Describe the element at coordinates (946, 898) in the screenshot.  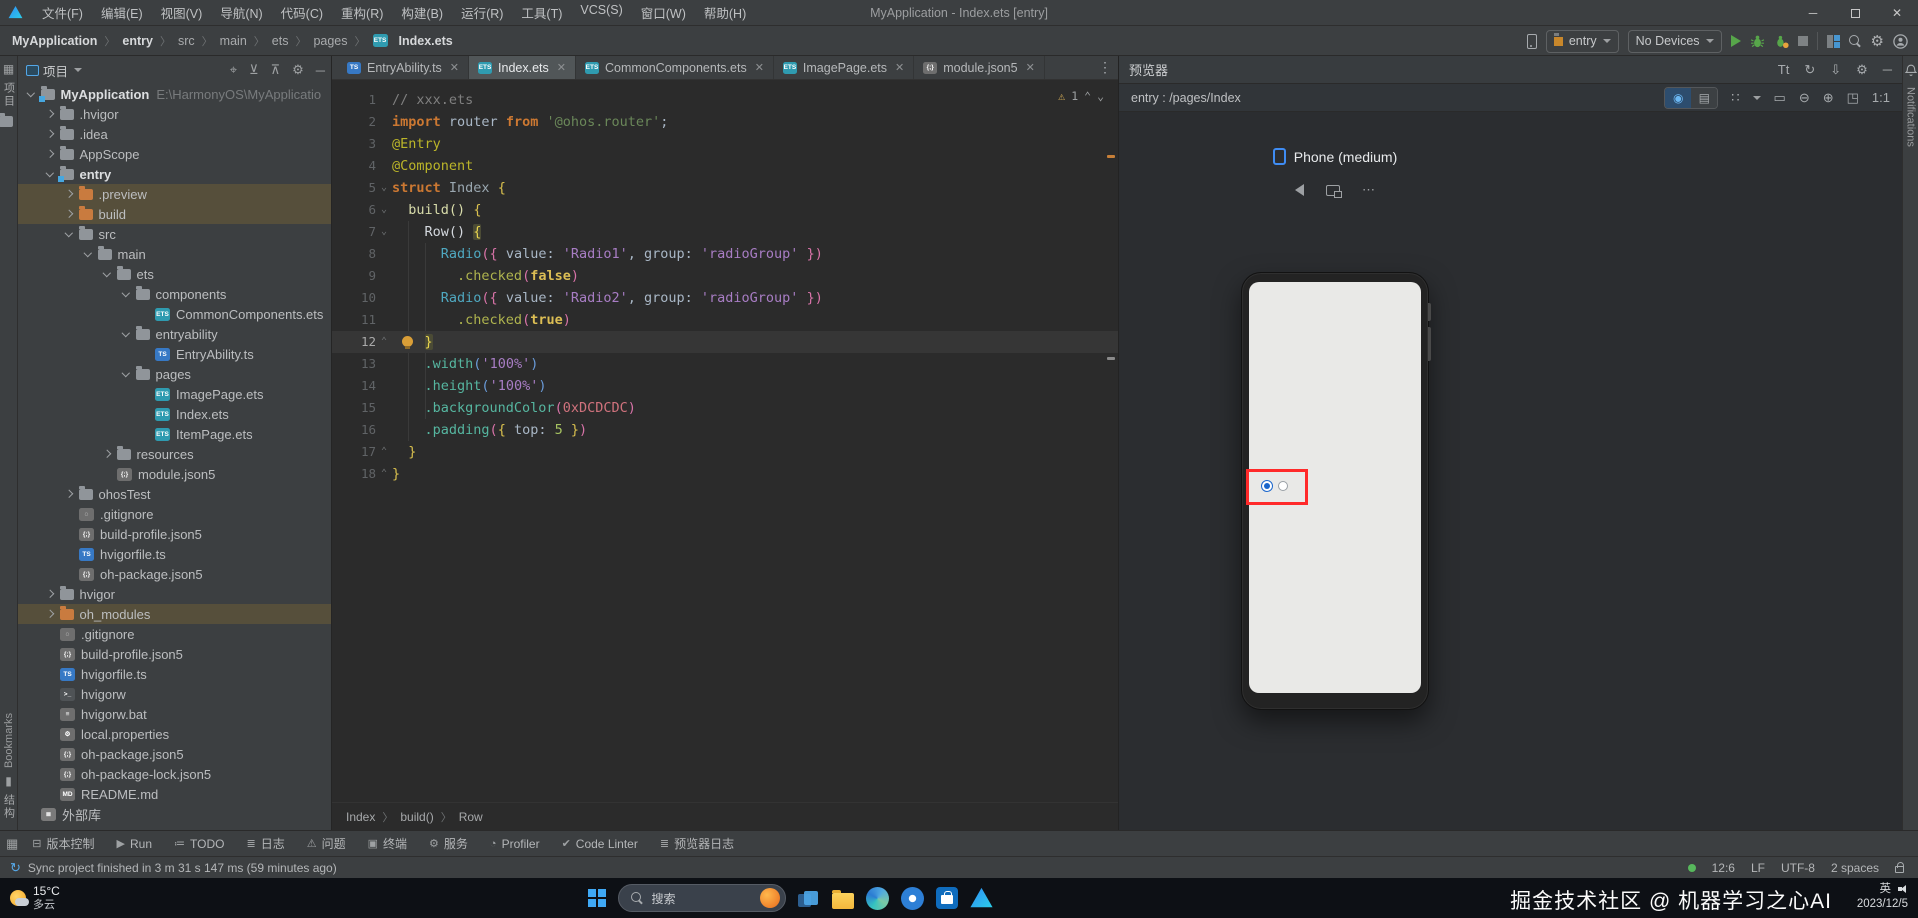
I see `microsoft-store-icon` at that location.